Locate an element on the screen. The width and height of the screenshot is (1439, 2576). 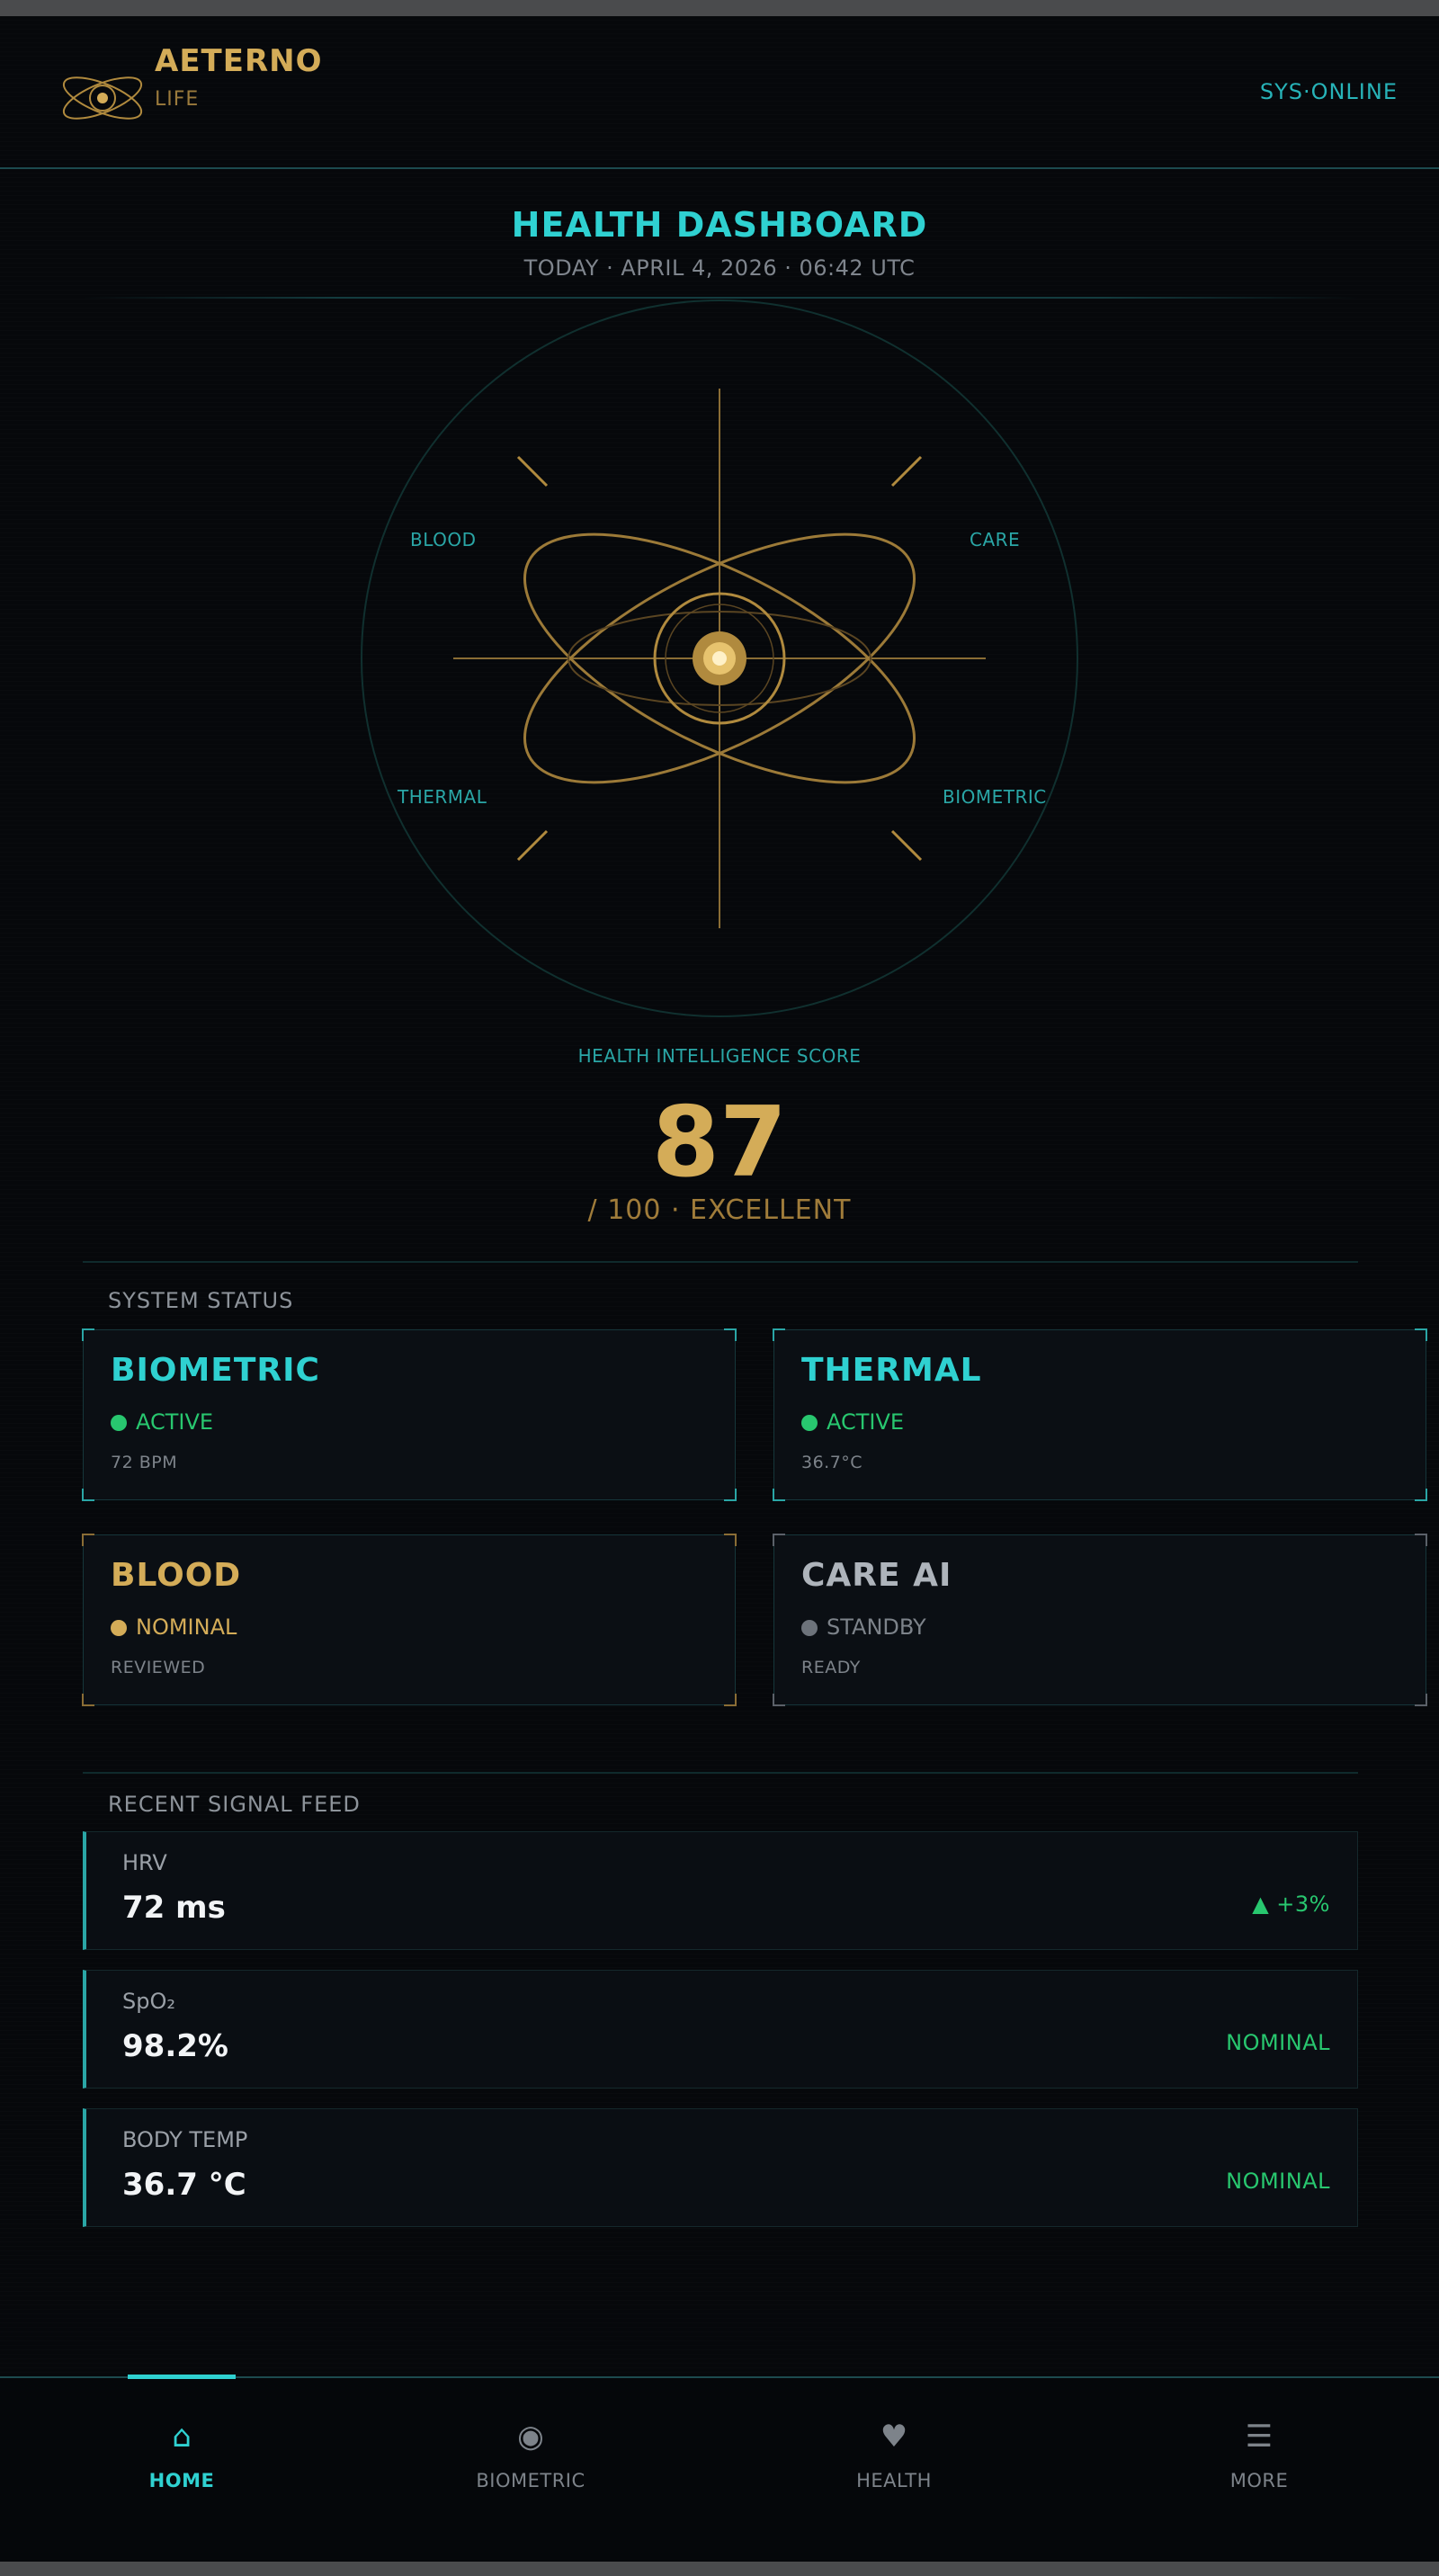
menu-icon: ☰ is located at coordinates (1260, 2437).